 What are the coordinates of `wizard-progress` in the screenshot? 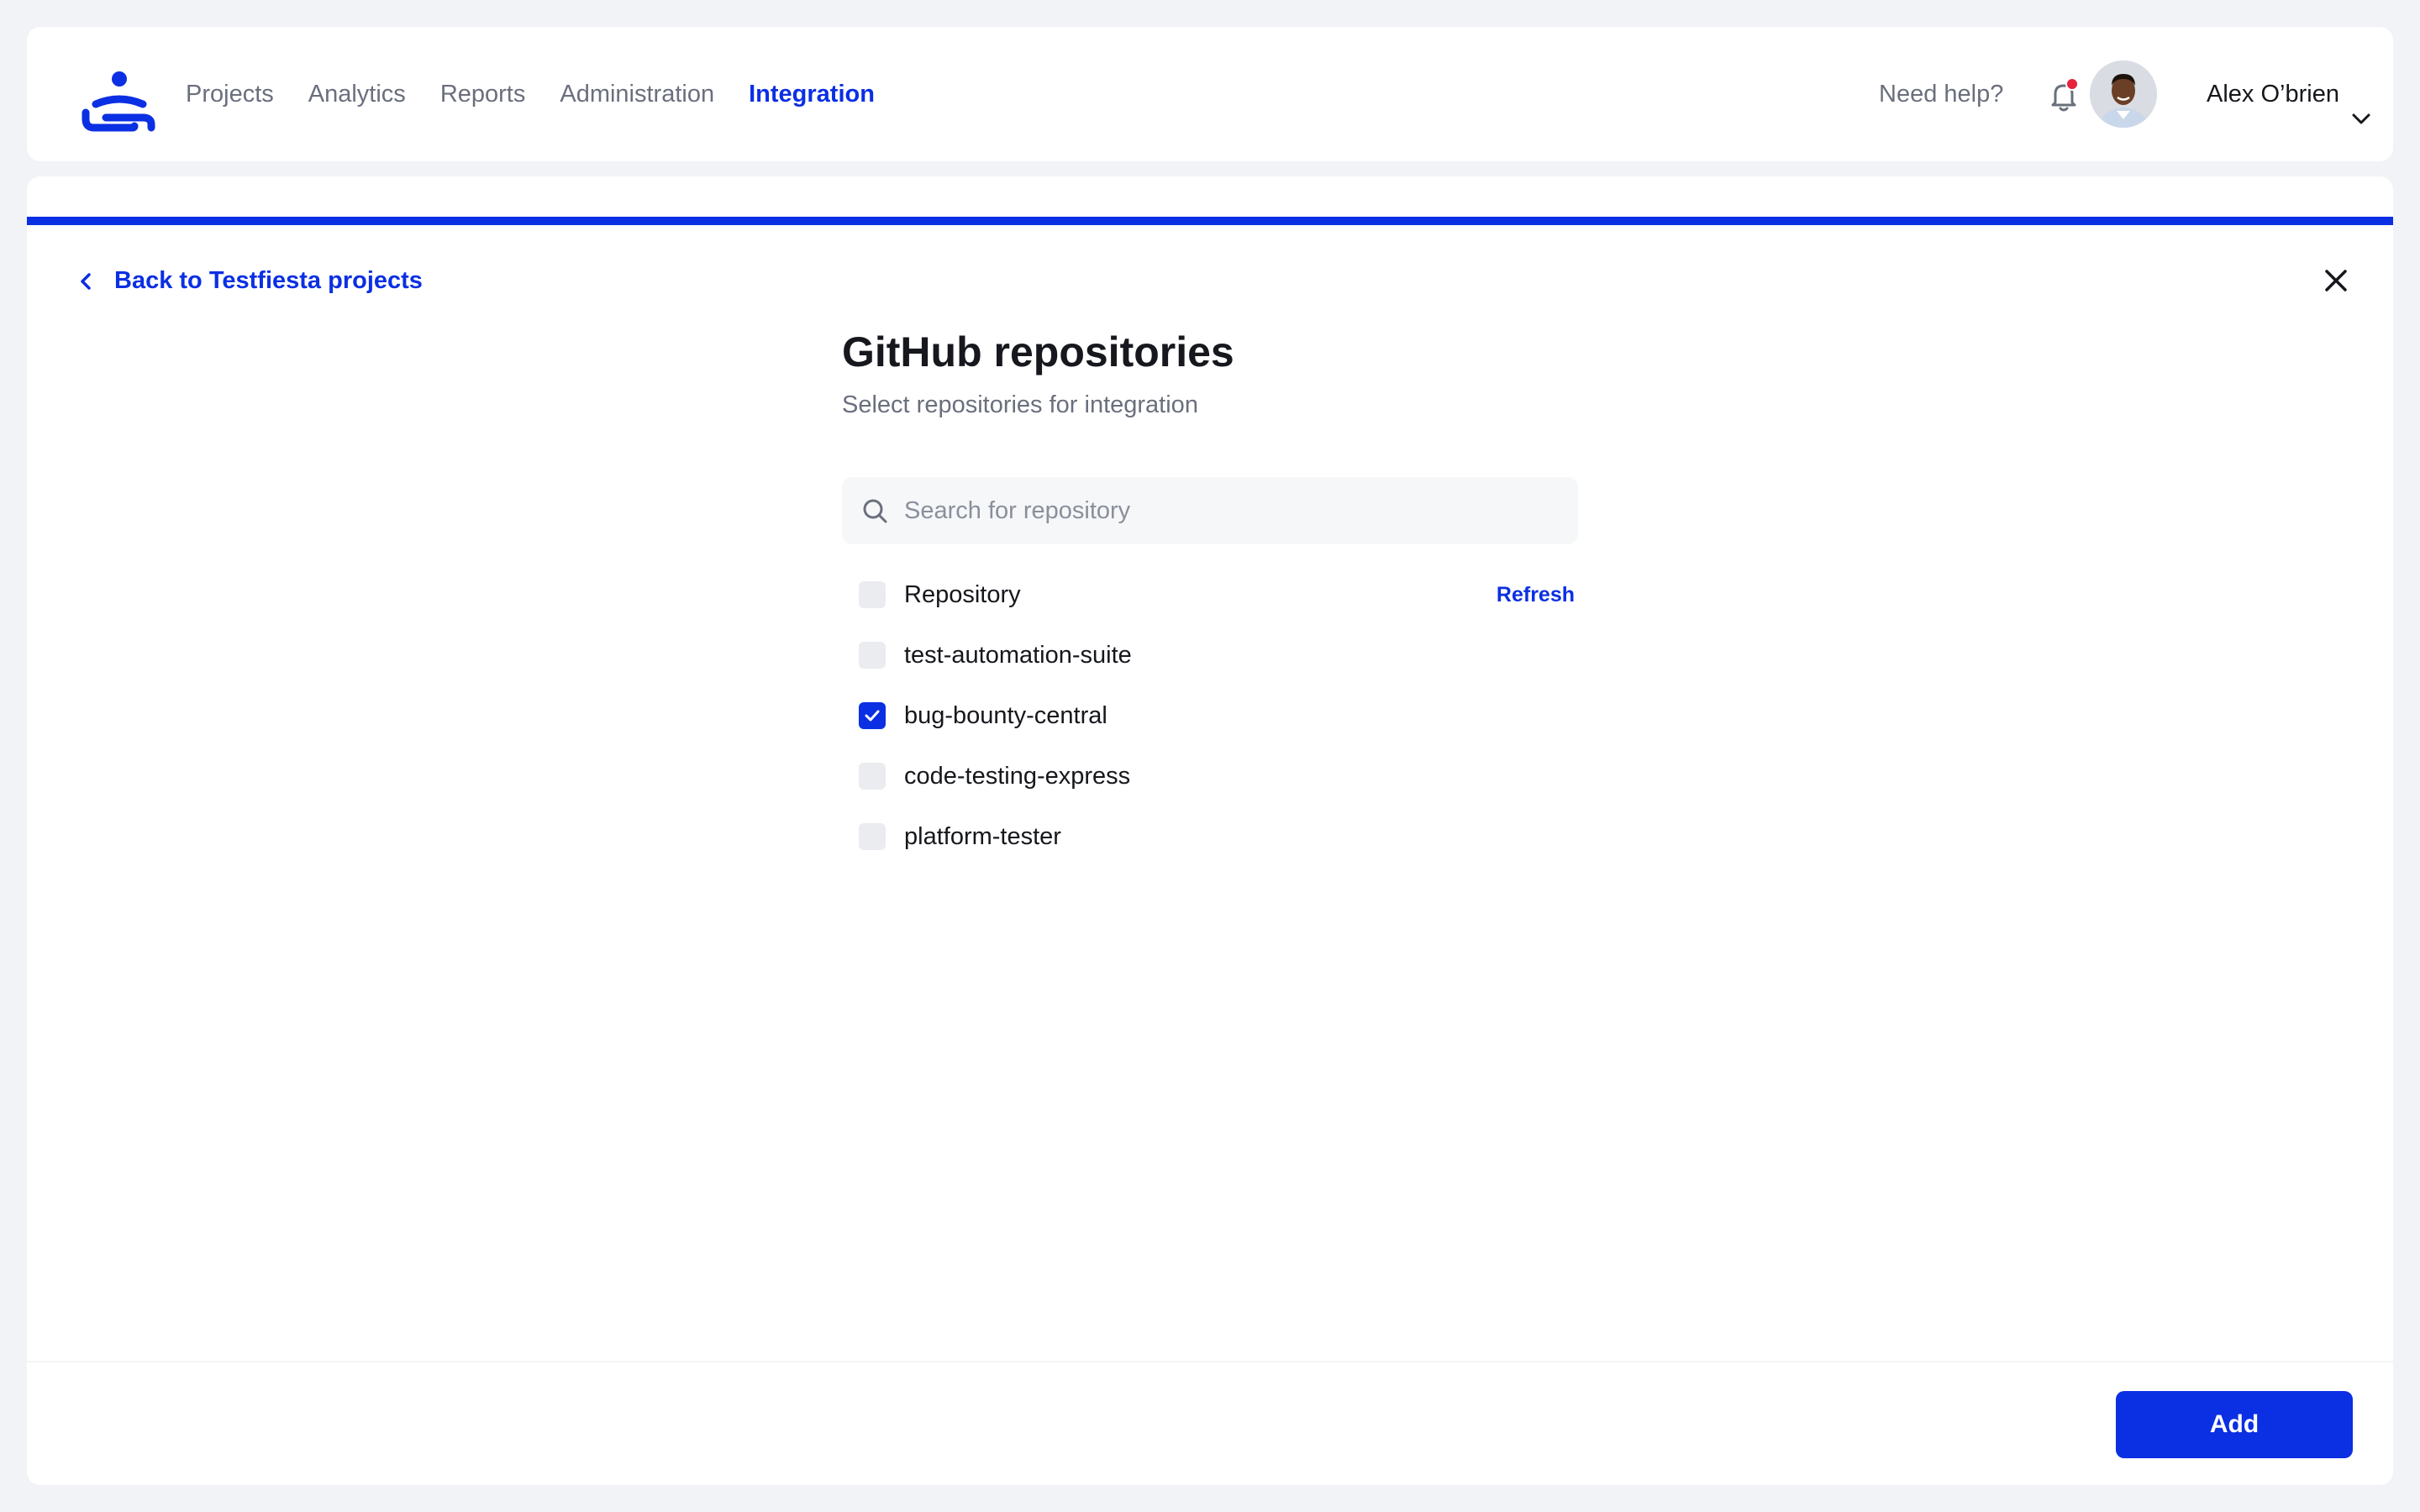 It's located at (1210, 221).